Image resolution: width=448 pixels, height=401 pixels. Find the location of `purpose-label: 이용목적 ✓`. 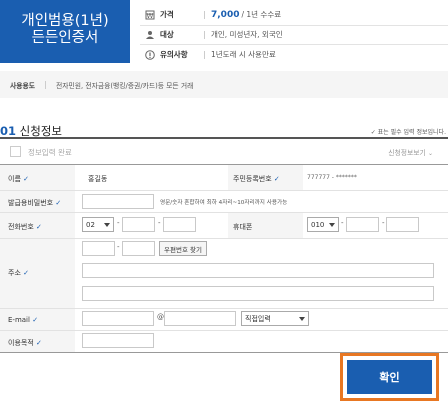

purpose-label: 이용목적 ✓ is located at coordinates (25, 343).